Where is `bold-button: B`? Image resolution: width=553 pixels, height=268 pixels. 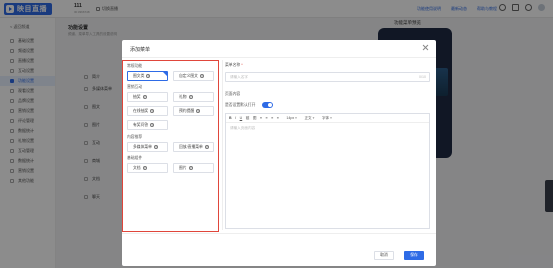 bold-button: B is located at coordinates (230, 118).